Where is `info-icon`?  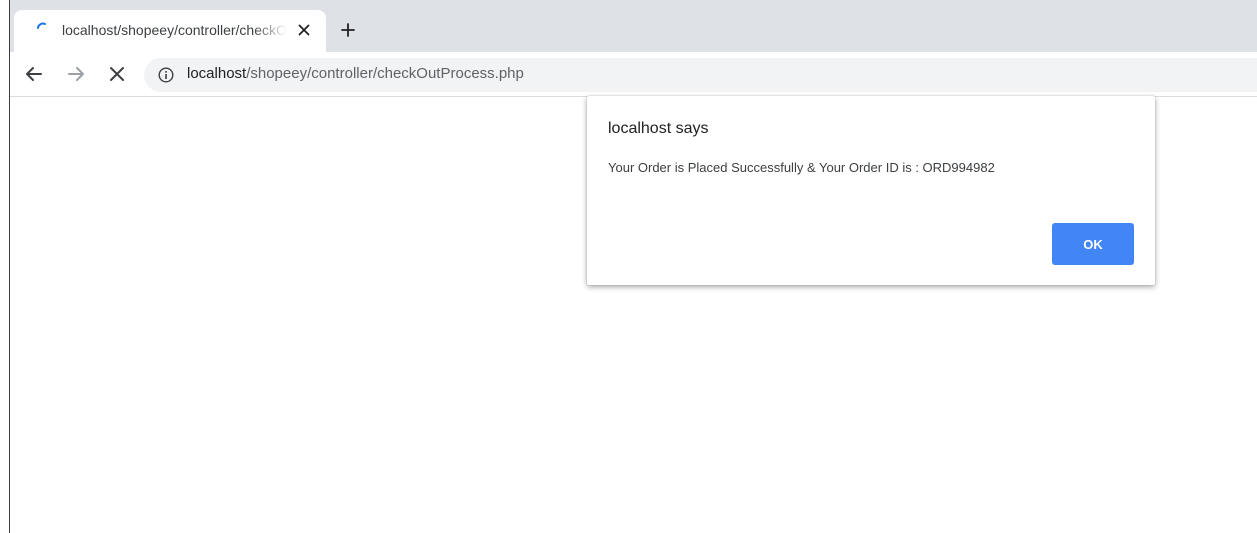
info-icon is located at coordinates (166, 75).